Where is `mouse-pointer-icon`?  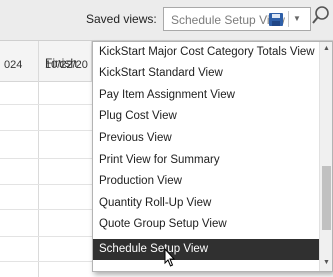
mouse-pointer-icon is located at coordinates (170, 257).